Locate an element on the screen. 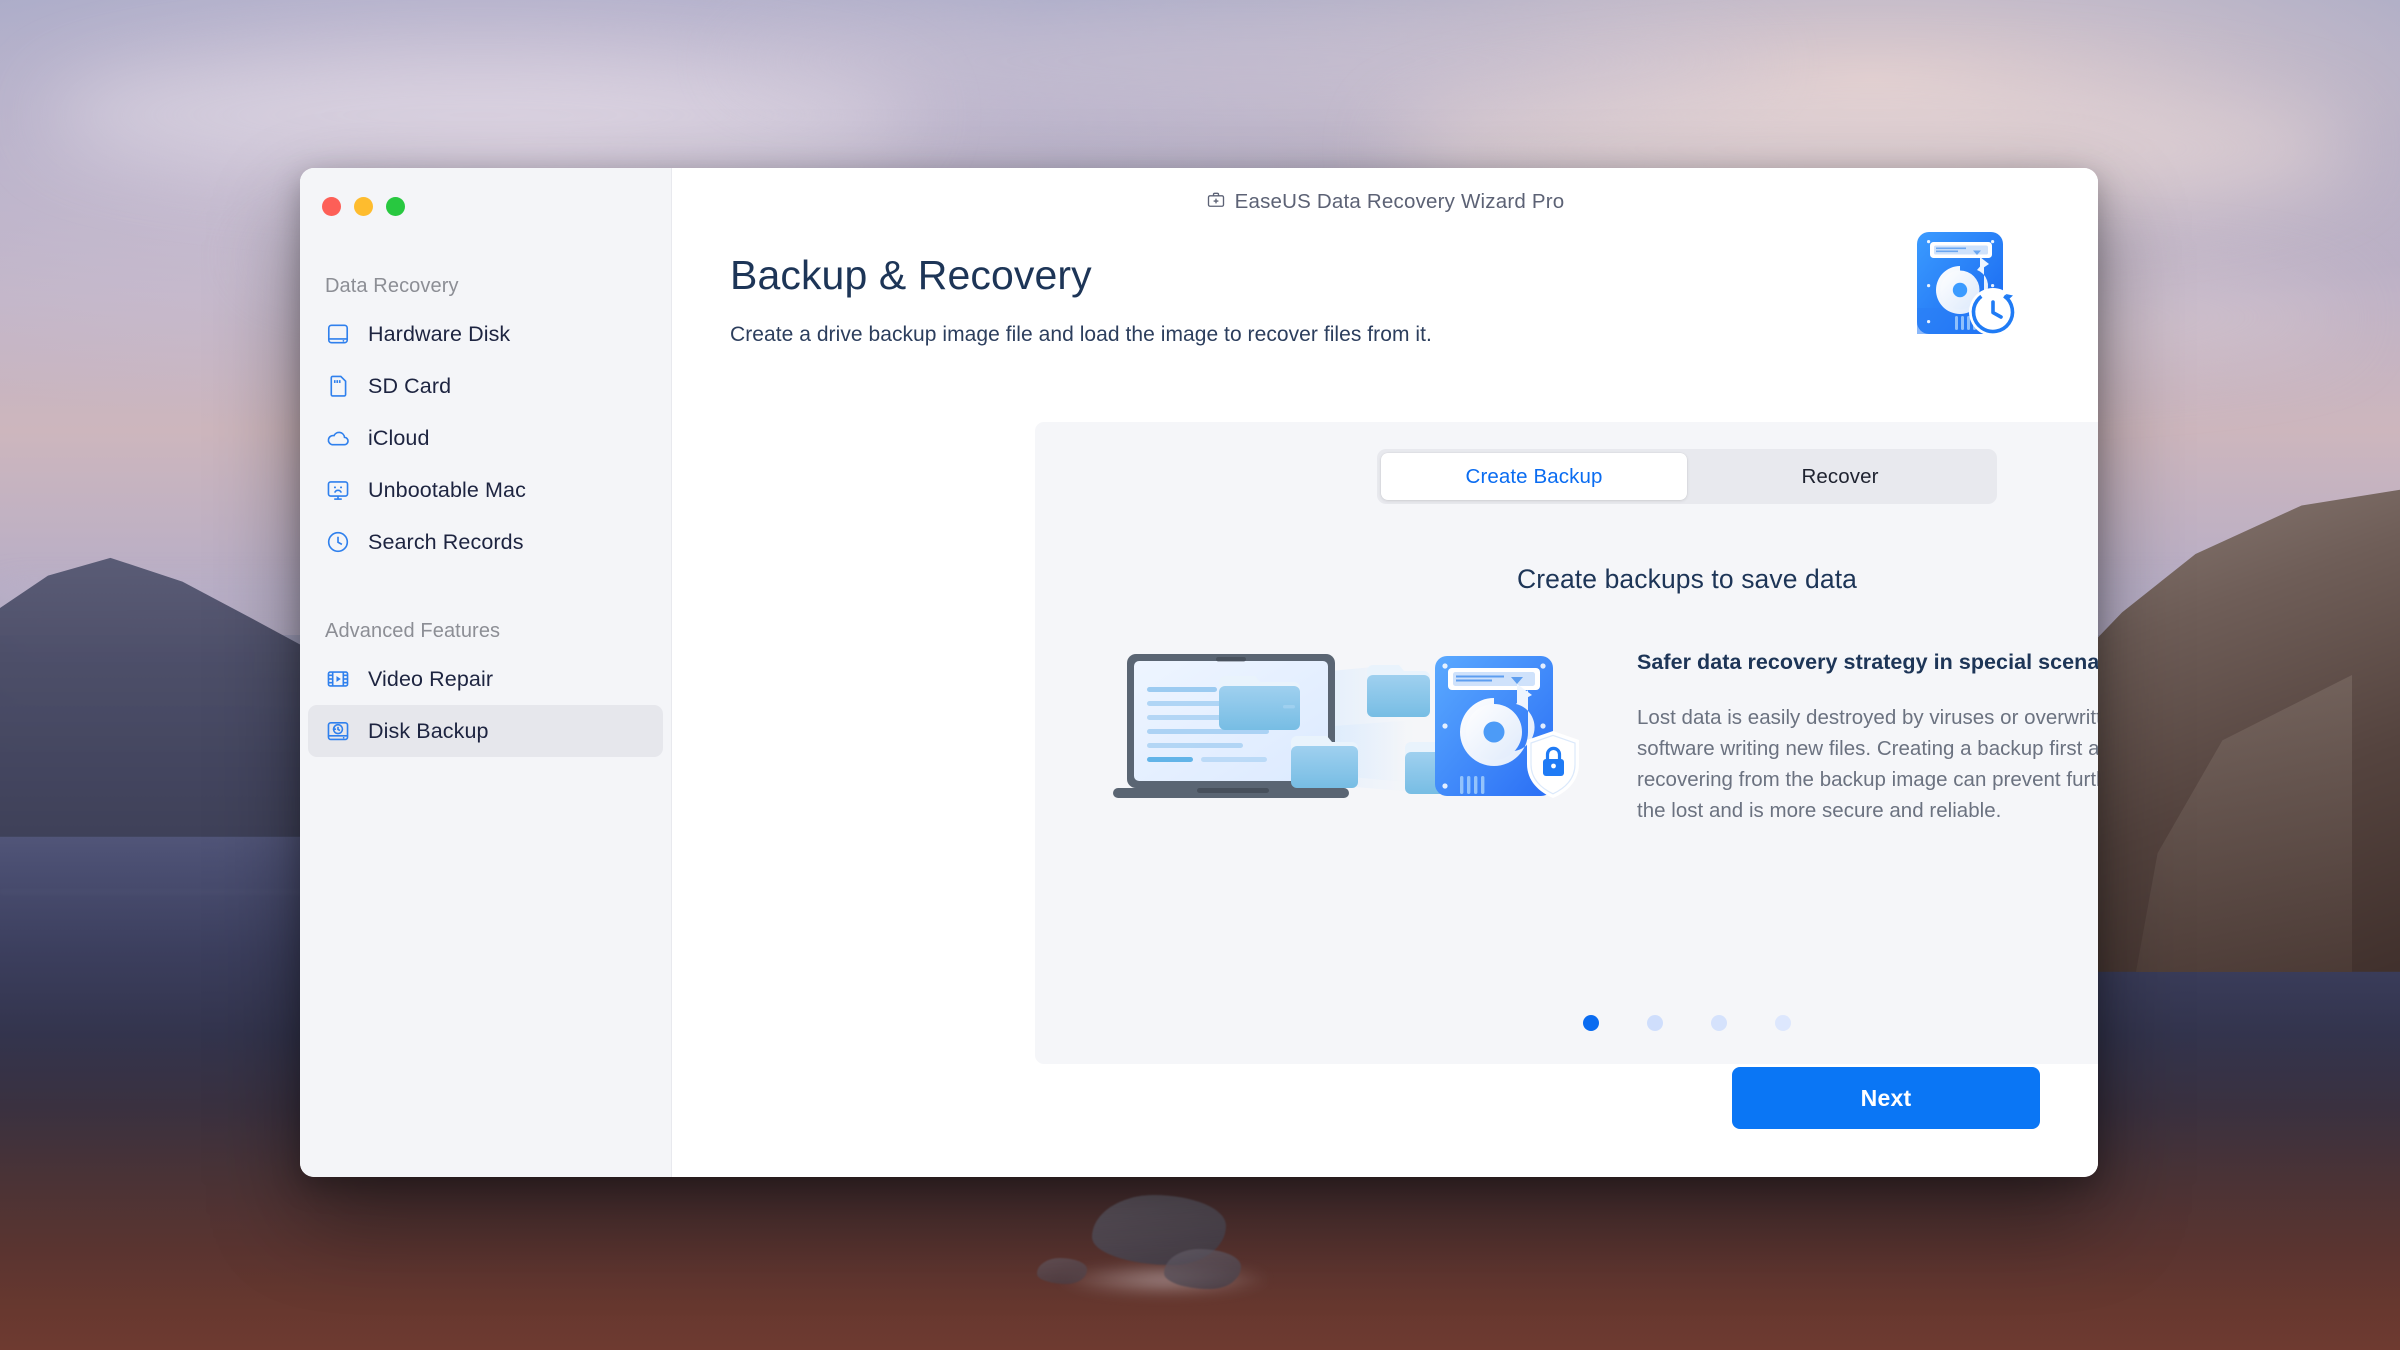  sidebar-group-title-data-recovery: Data Recovery is located at coordinates (392, 286).